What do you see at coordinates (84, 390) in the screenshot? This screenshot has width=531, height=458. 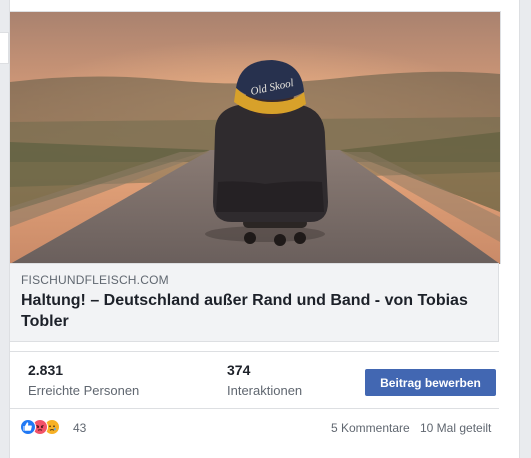 I see `reach-label: Erreichte Personen` at bounding box center [84, 390].